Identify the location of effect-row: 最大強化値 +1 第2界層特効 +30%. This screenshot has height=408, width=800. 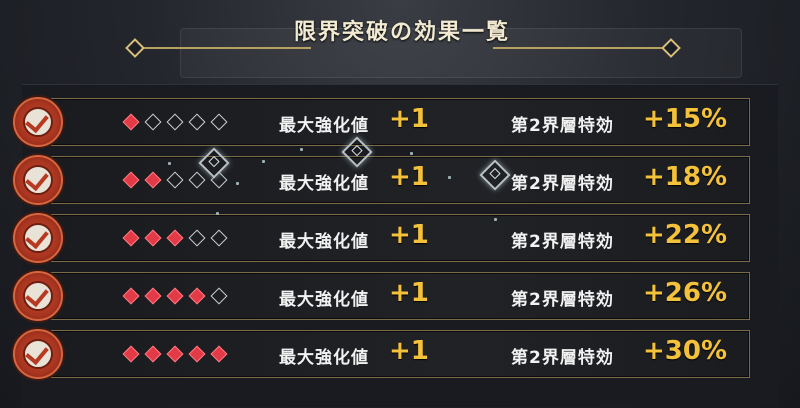
(381, 354).